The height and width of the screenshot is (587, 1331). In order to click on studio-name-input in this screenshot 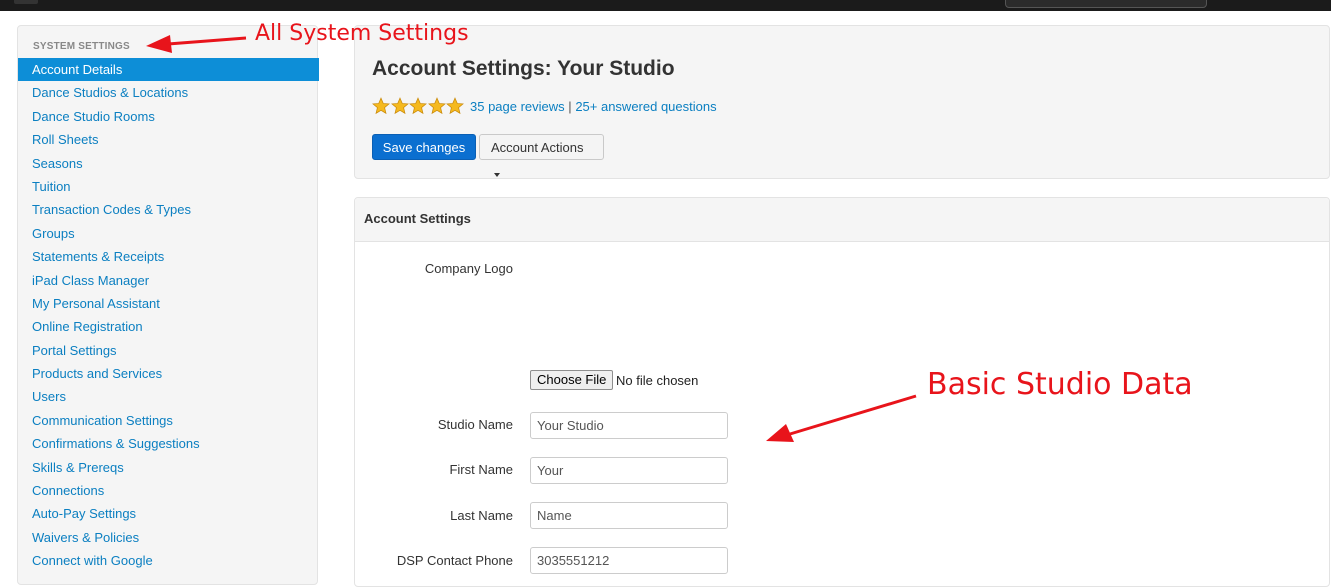, I will do `click(629, 425)`.